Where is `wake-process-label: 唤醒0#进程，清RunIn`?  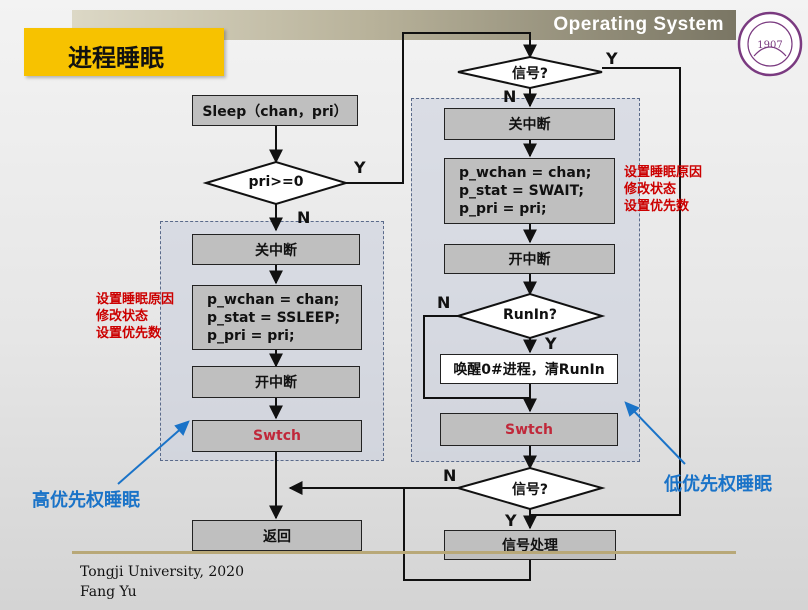 wake-process-label: 唤醒0#进程，清RunIn is located at coordinates (529, 370).